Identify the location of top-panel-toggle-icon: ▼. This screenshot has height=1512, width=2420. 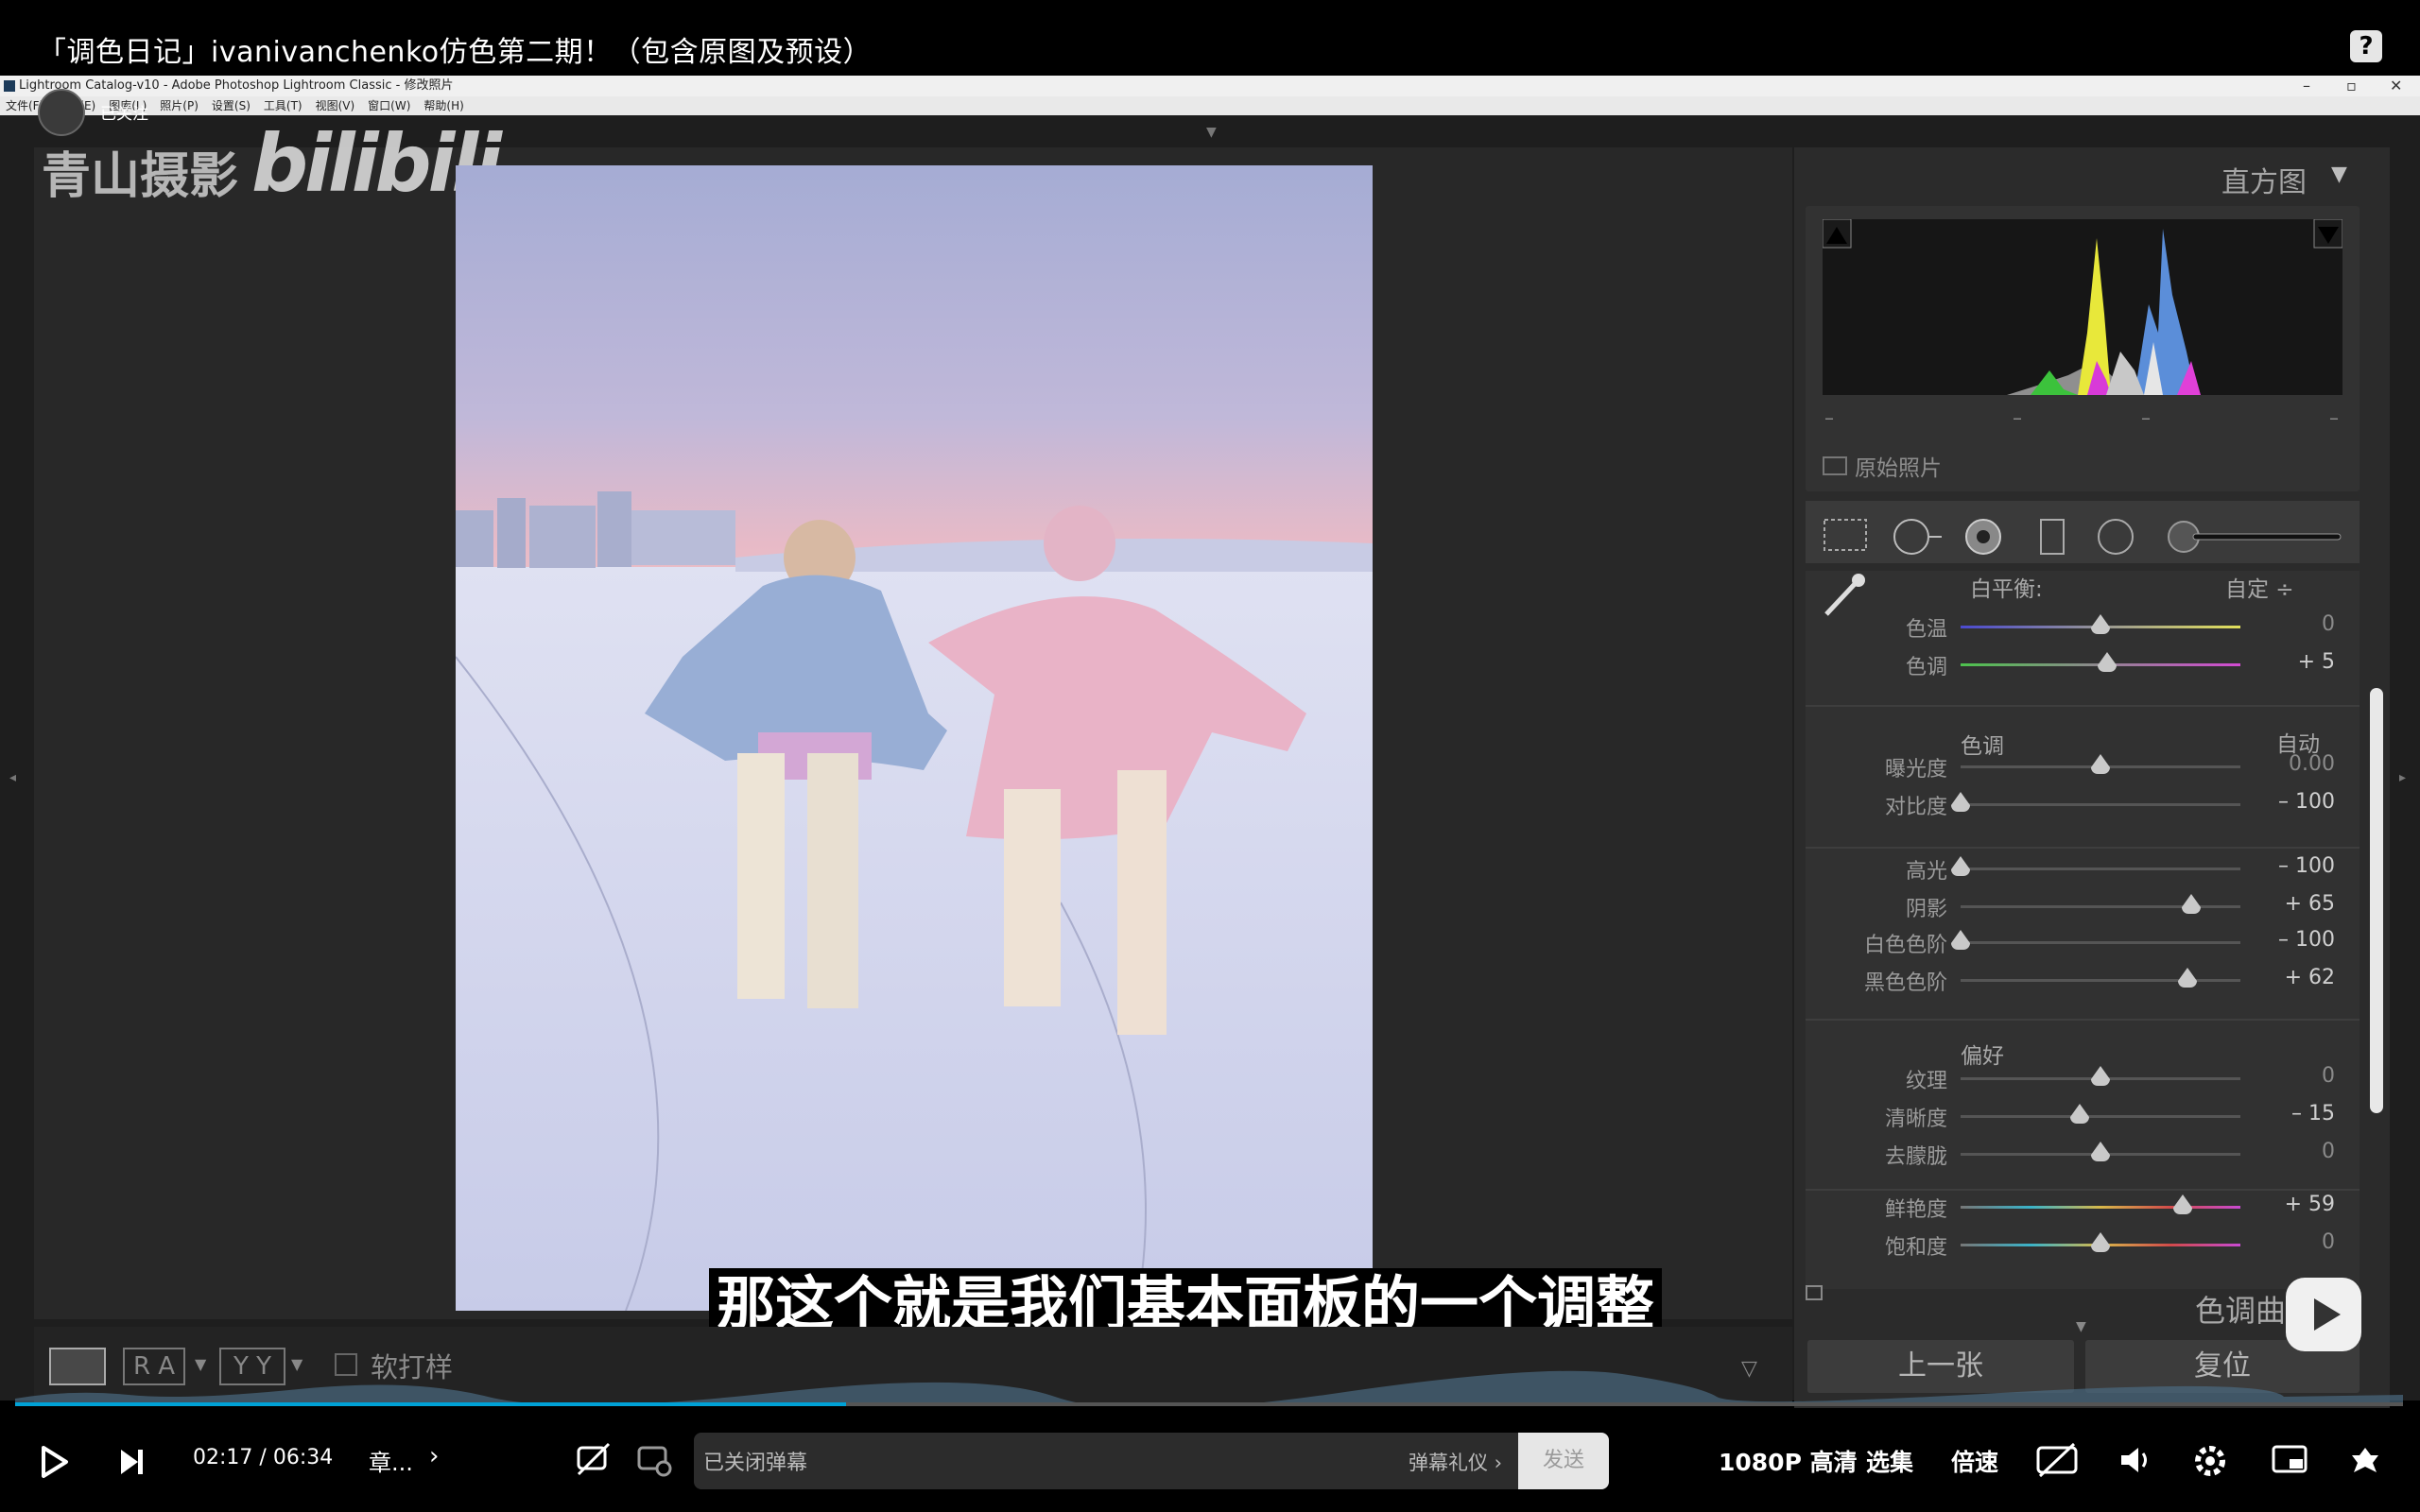
(1211, 132).